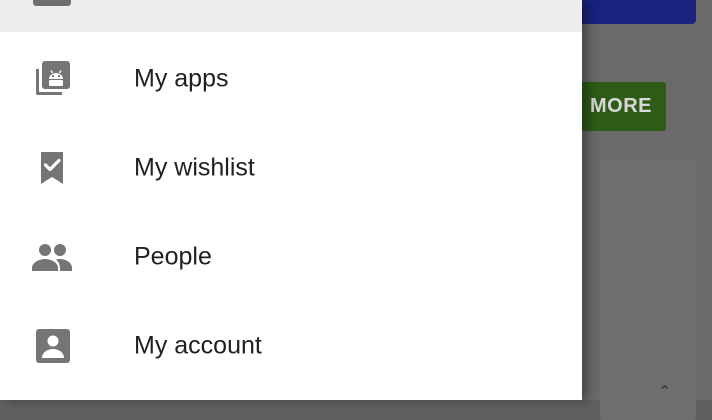 The width and height of the screenshot is (712, 420). I want to click on drawer-item-label: My account, so click(198, 345).